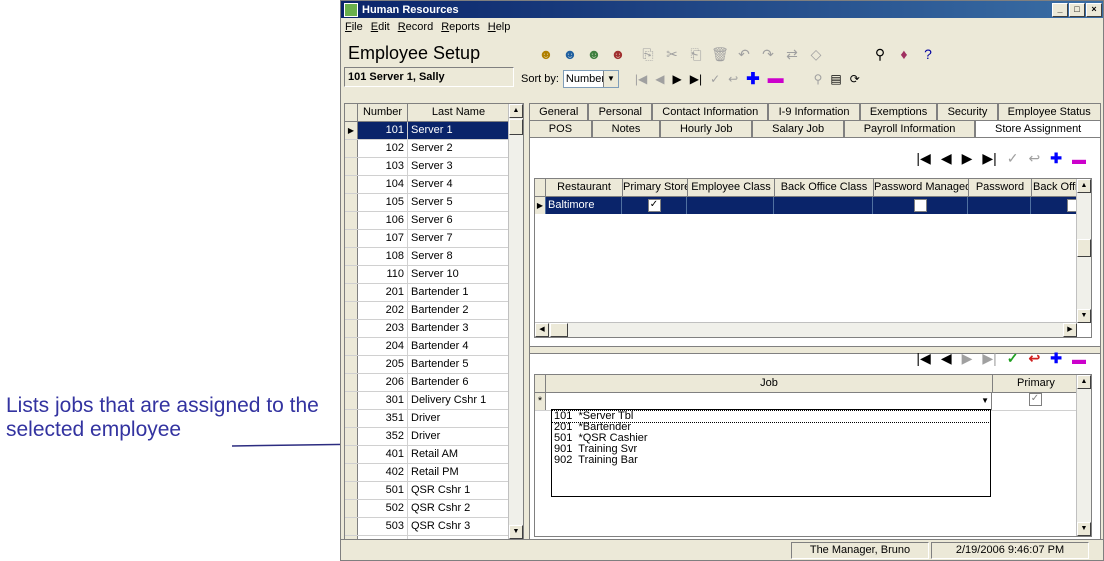  Describe the element at coordinates (696, 79) in the screenshot. I see `last-record-icon: ▶|` at that location.